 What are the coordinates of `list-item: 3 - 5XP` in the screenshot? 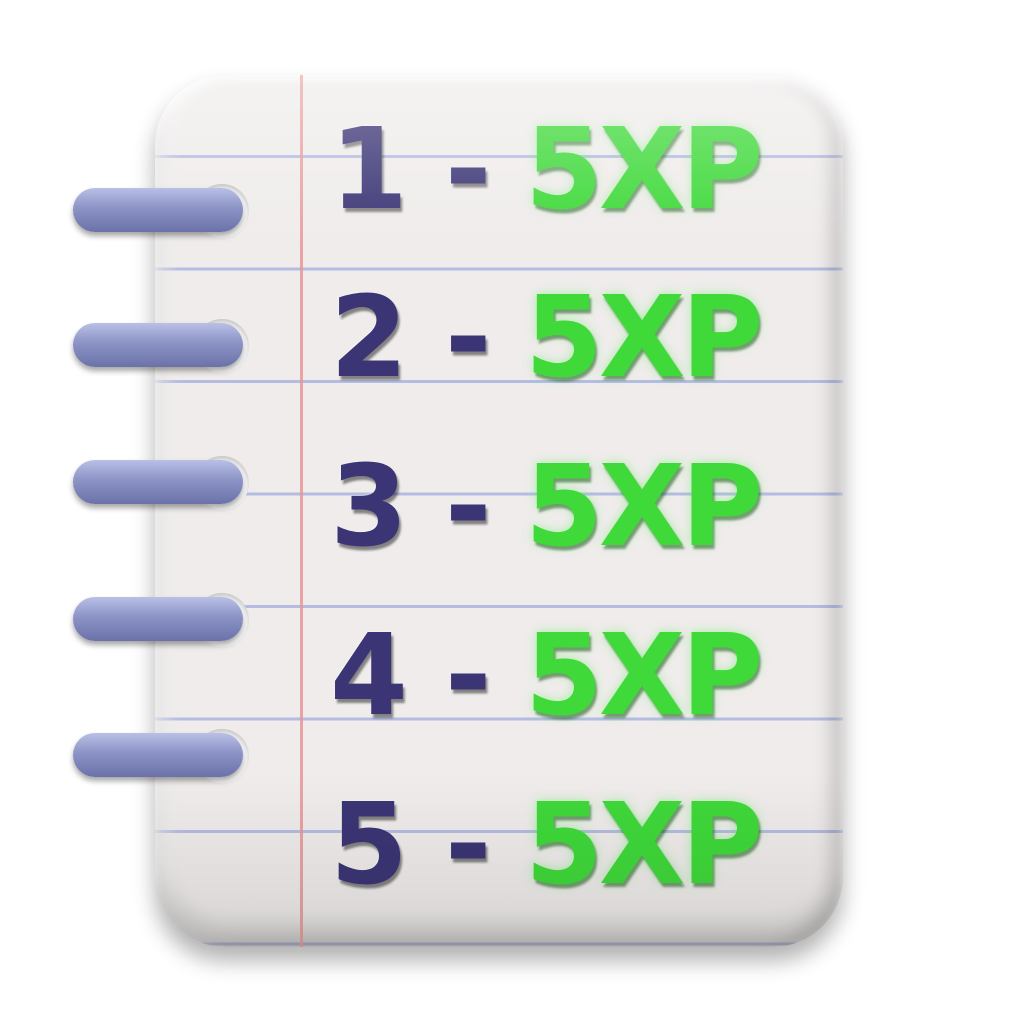 It's located at (570, 507).